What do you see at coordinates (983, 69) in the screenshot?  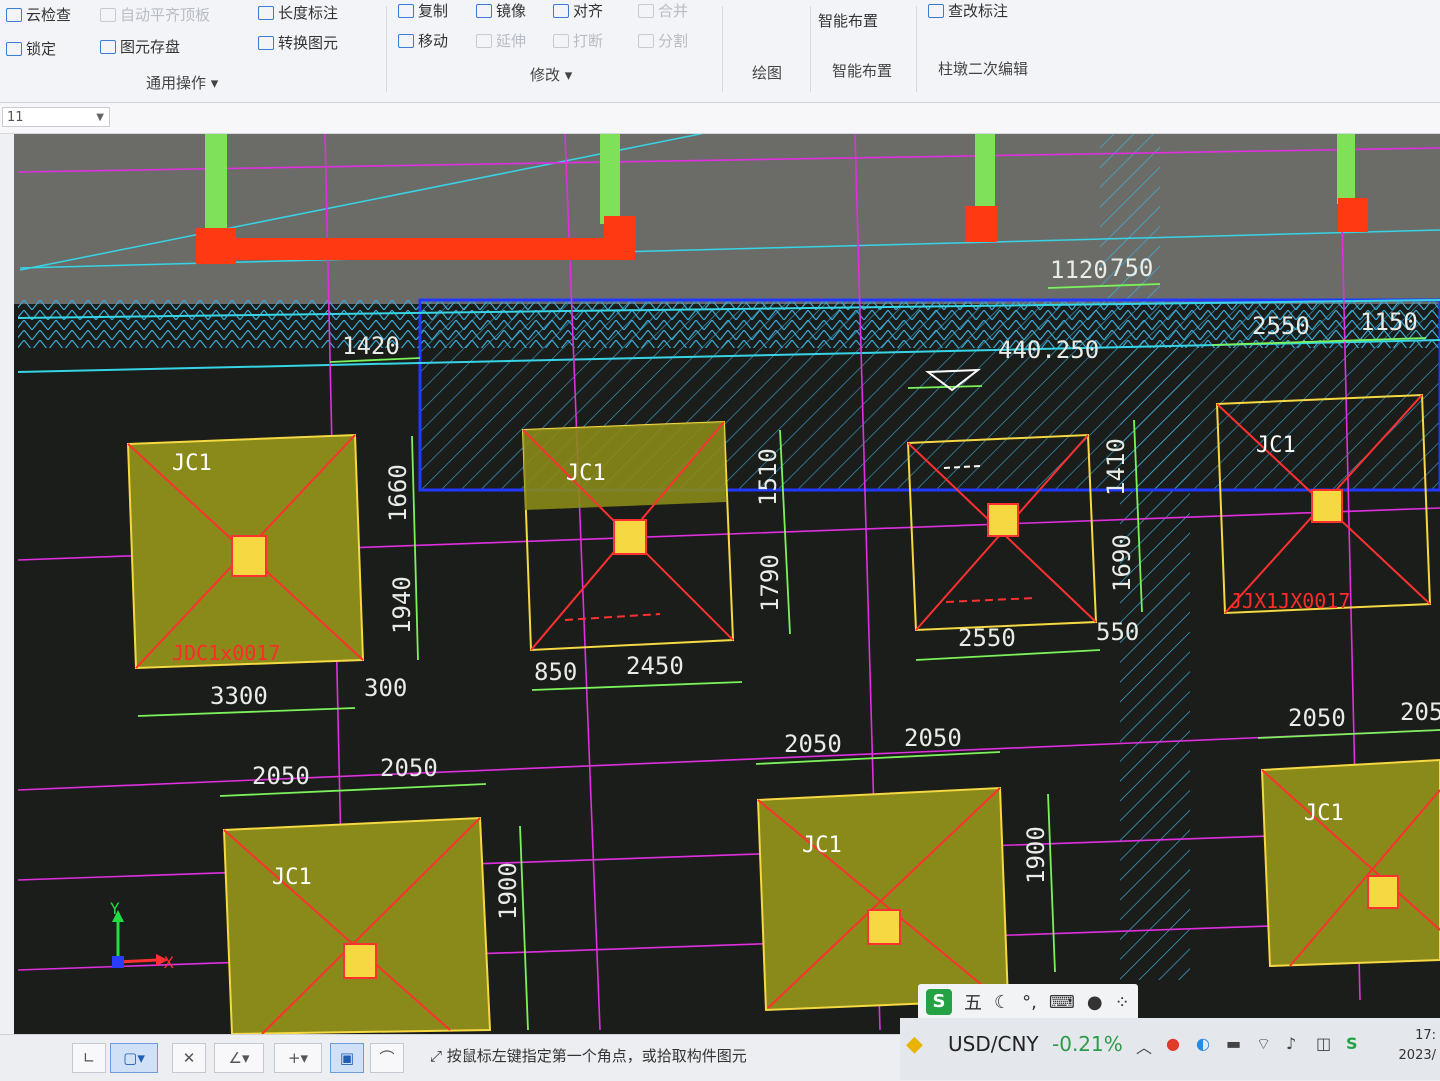 I see `group-pier-edit: 柱墩二次编辑` at bounding box center [983, 69].